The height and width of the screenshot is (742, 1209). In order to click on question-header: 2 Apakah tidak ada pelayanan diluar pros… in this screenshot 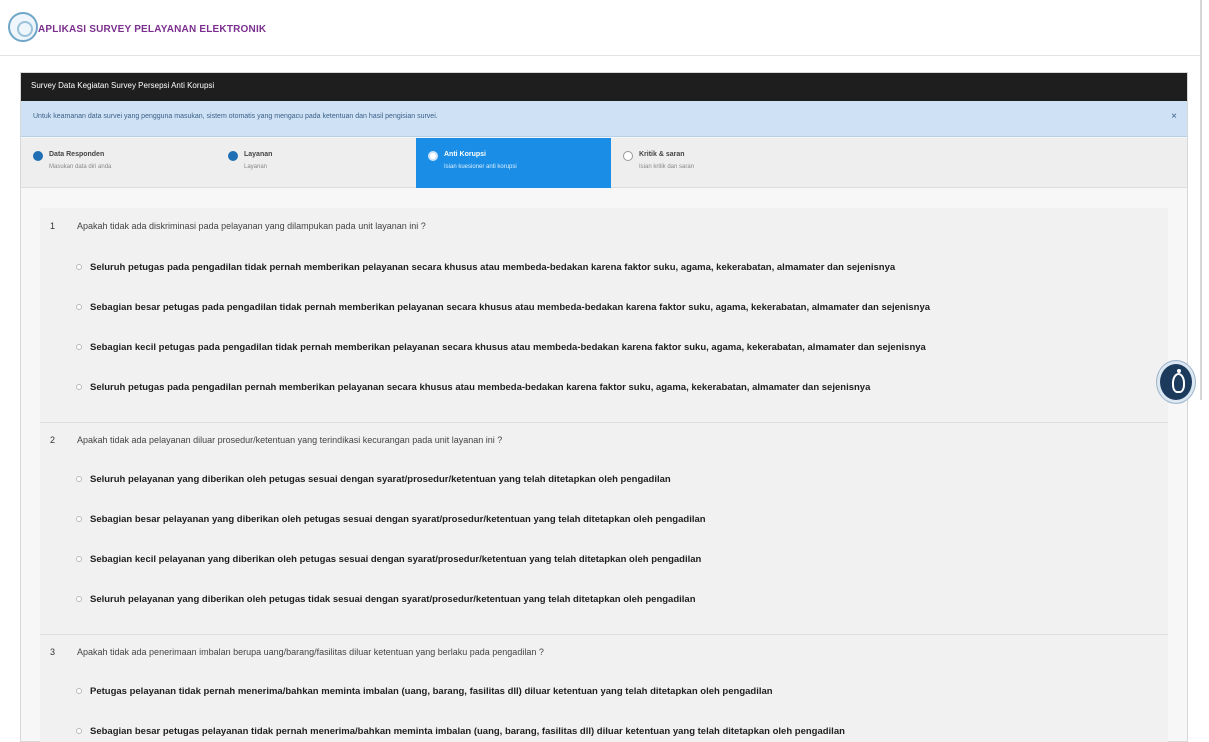, I will do `click(604, 441)`.